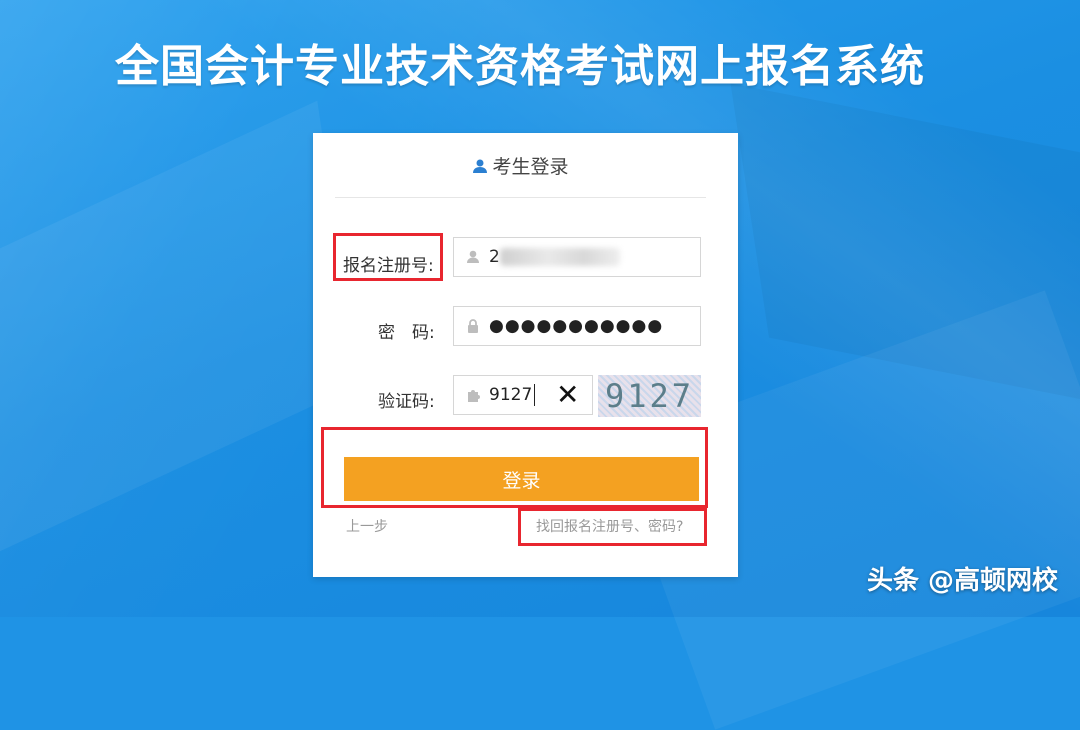  Describe the element at coordinates (520, 66) in the screenshot. I see `page-title: 全国会计专业技术资格考试网上报名系统` at that location.